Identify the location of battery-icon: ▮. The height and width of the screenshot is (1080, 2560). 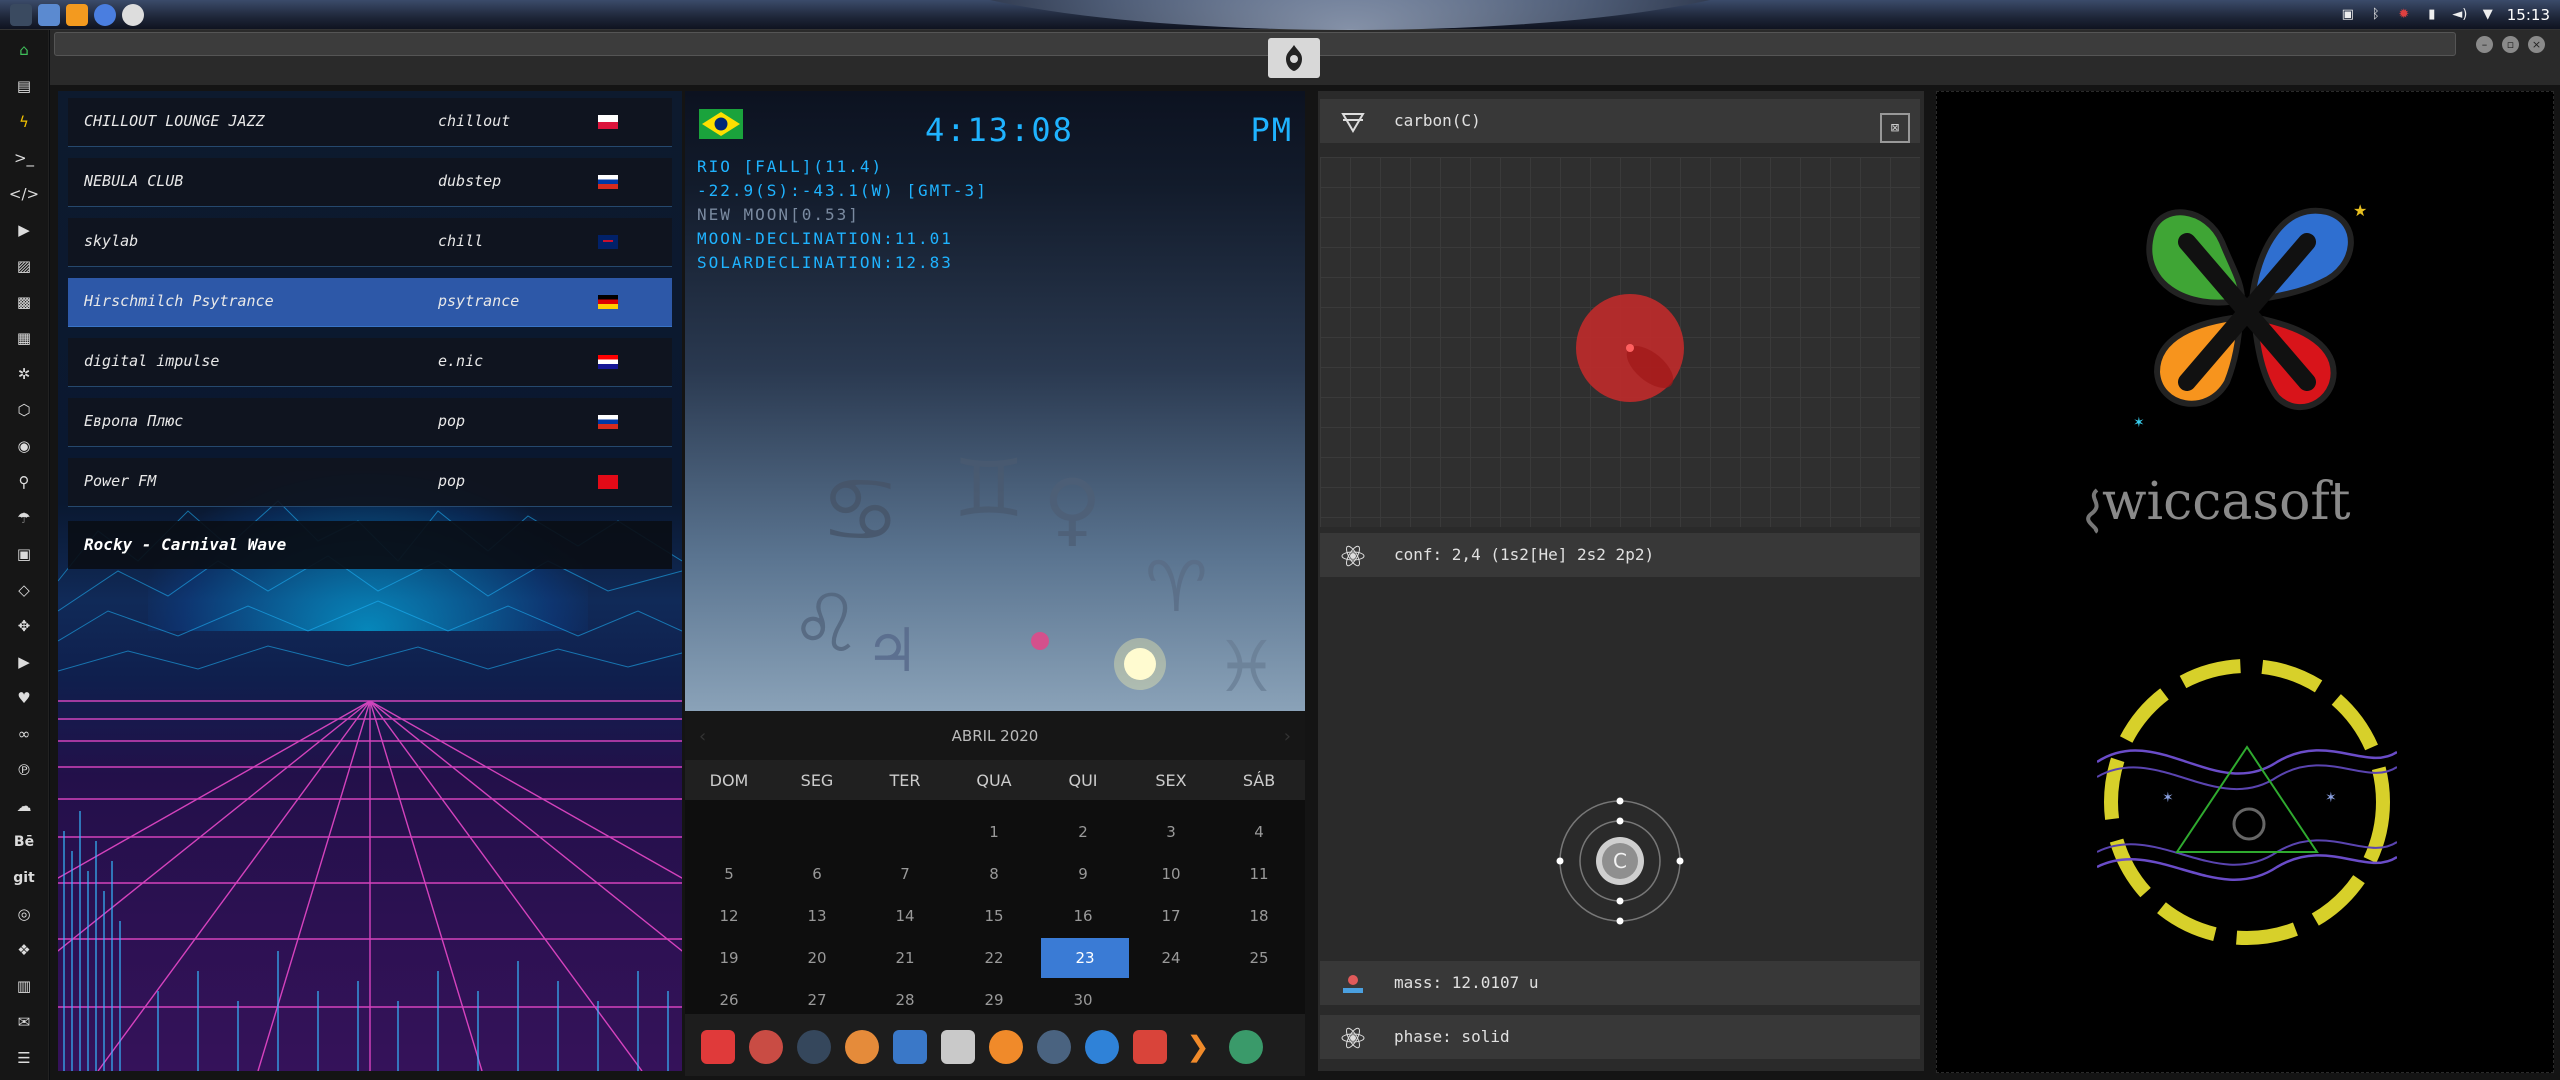
(2432, 15).